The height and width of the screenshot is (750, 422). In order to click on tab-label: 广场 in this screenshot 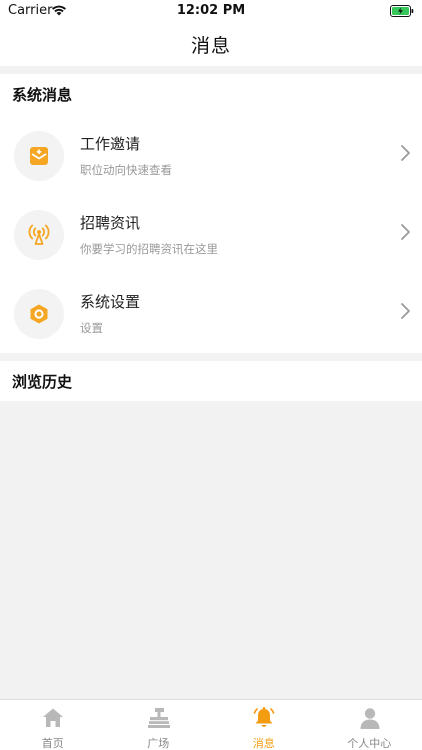, I will do `click(158, 743)`.